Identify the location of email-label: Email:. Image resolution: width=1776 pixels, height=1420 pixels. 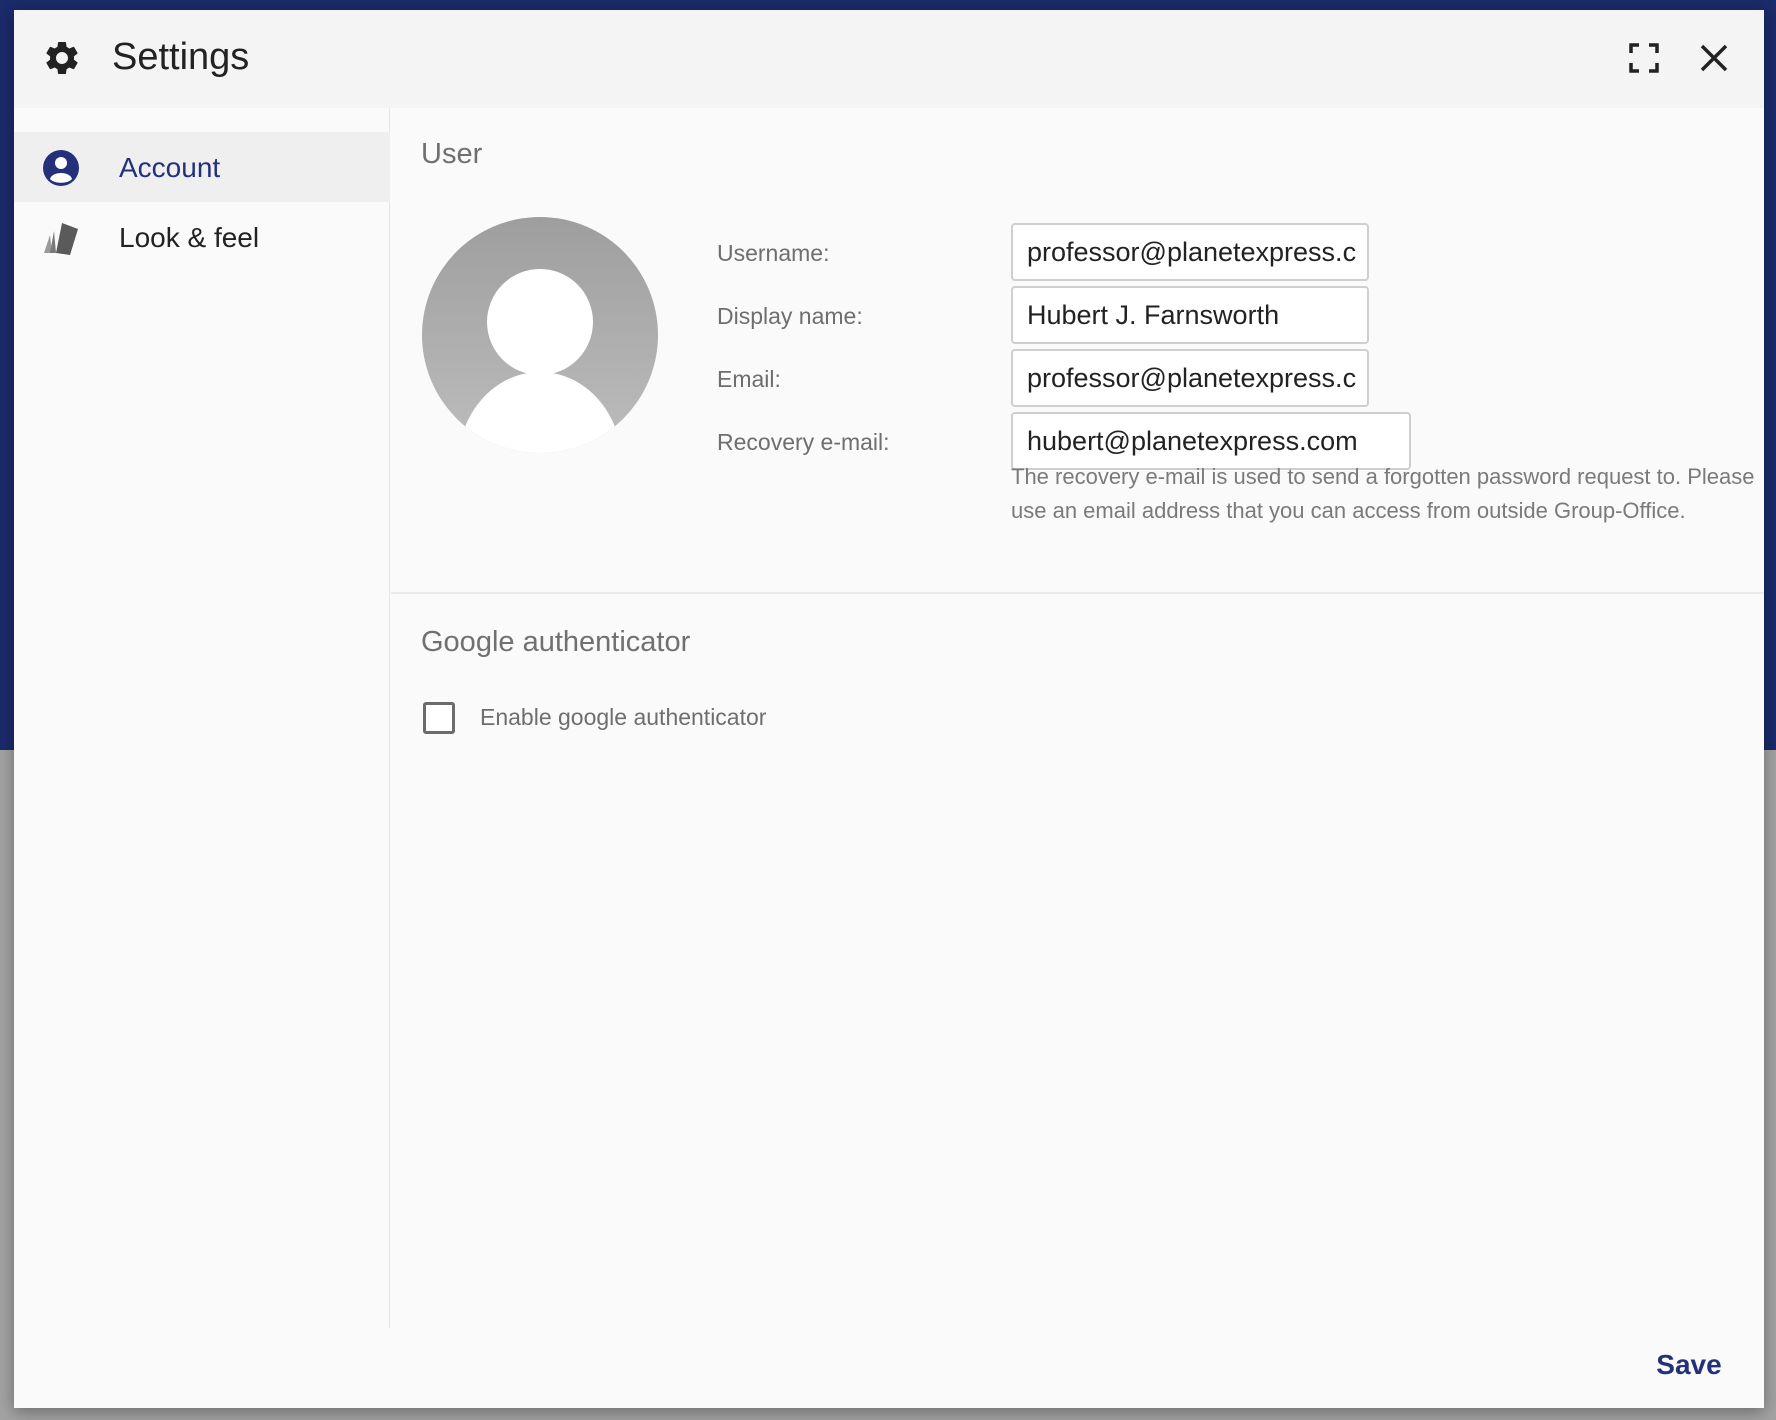
(749, 379).